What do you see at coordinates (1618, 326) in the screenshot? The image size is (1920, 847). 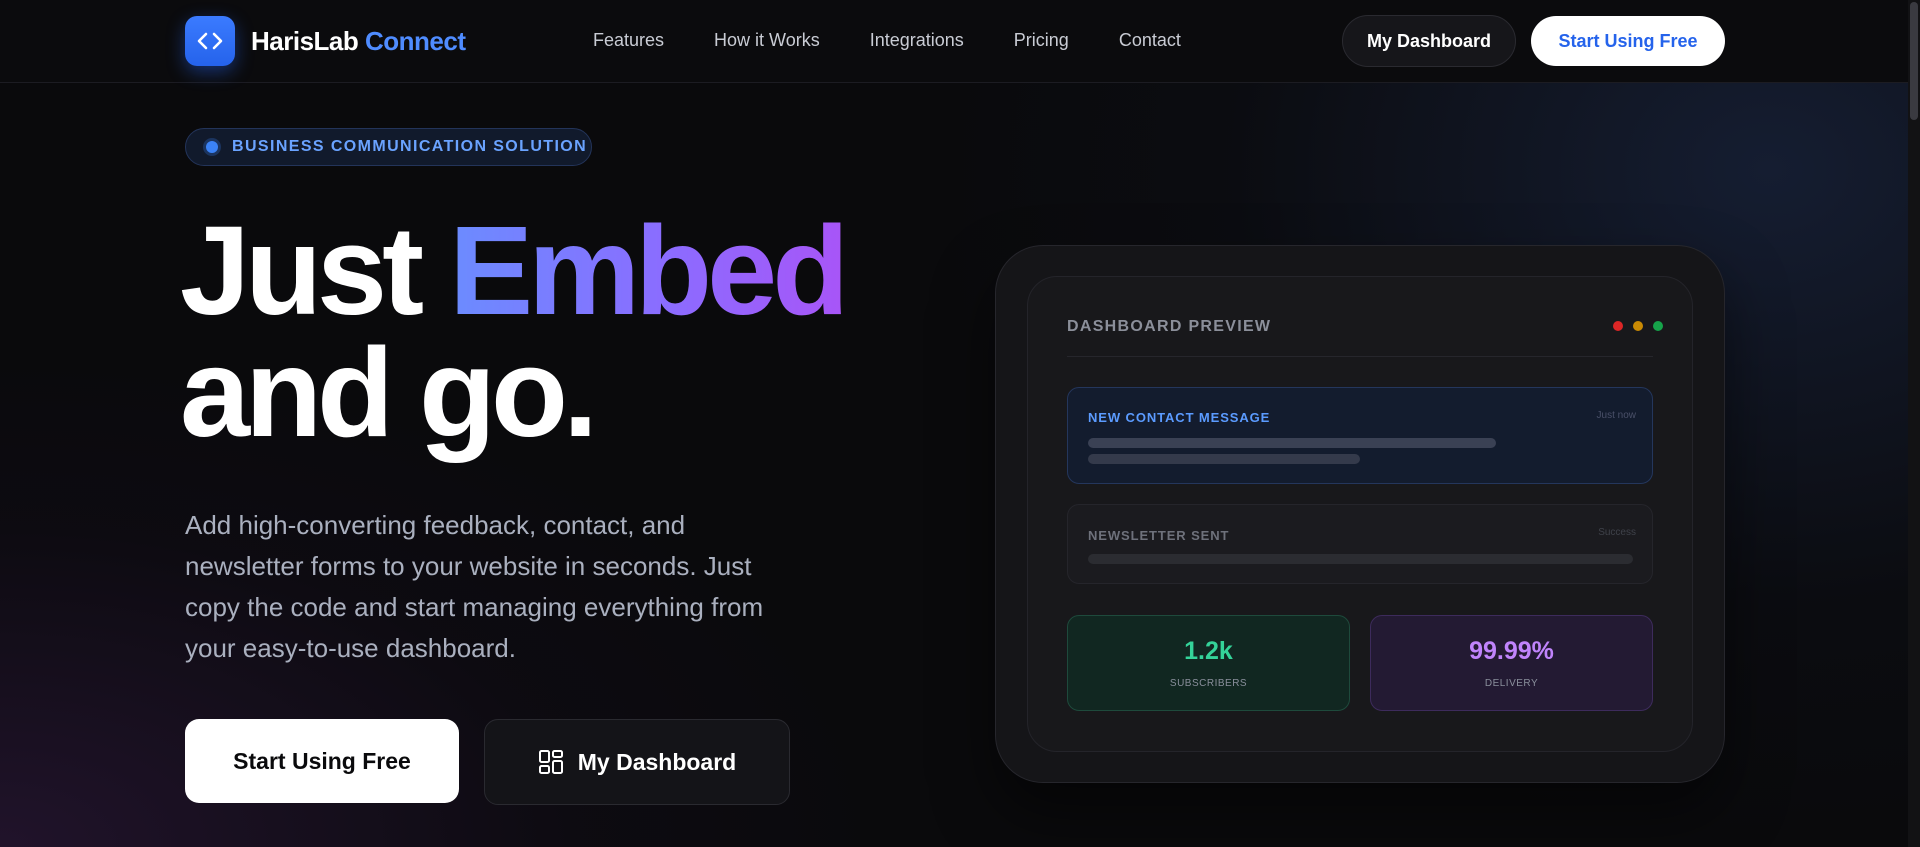 I see `window-dot-red` at bounding box center [1618, 326].